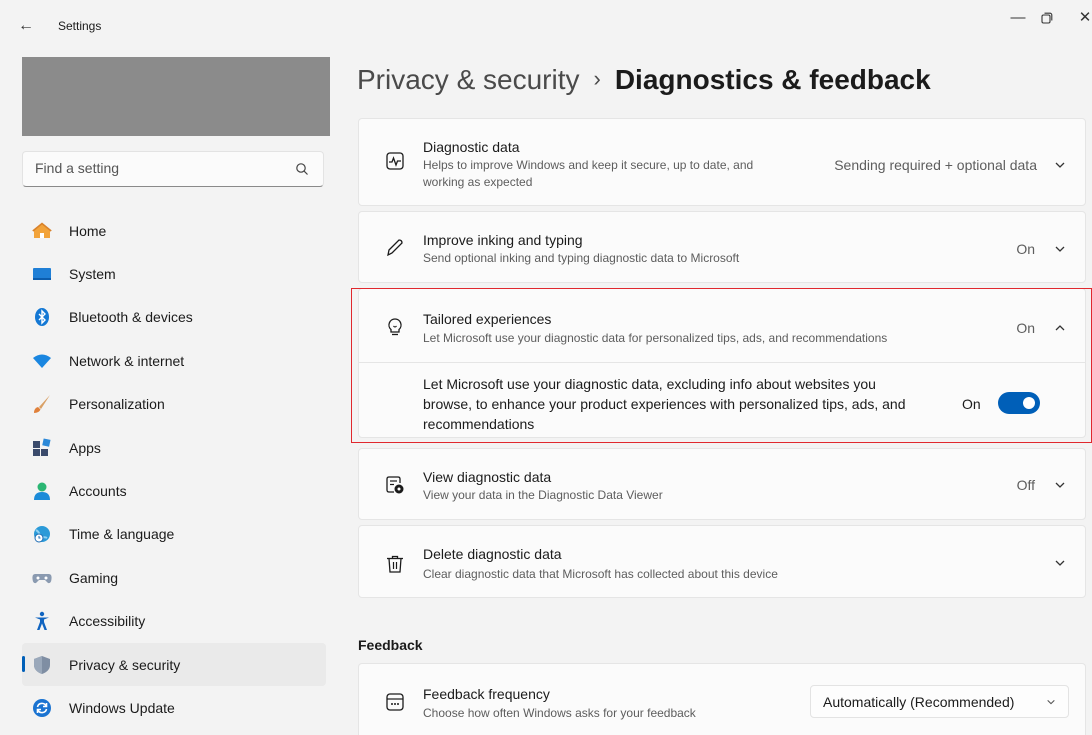  I want to click on apps-icon, so click(42, 448).